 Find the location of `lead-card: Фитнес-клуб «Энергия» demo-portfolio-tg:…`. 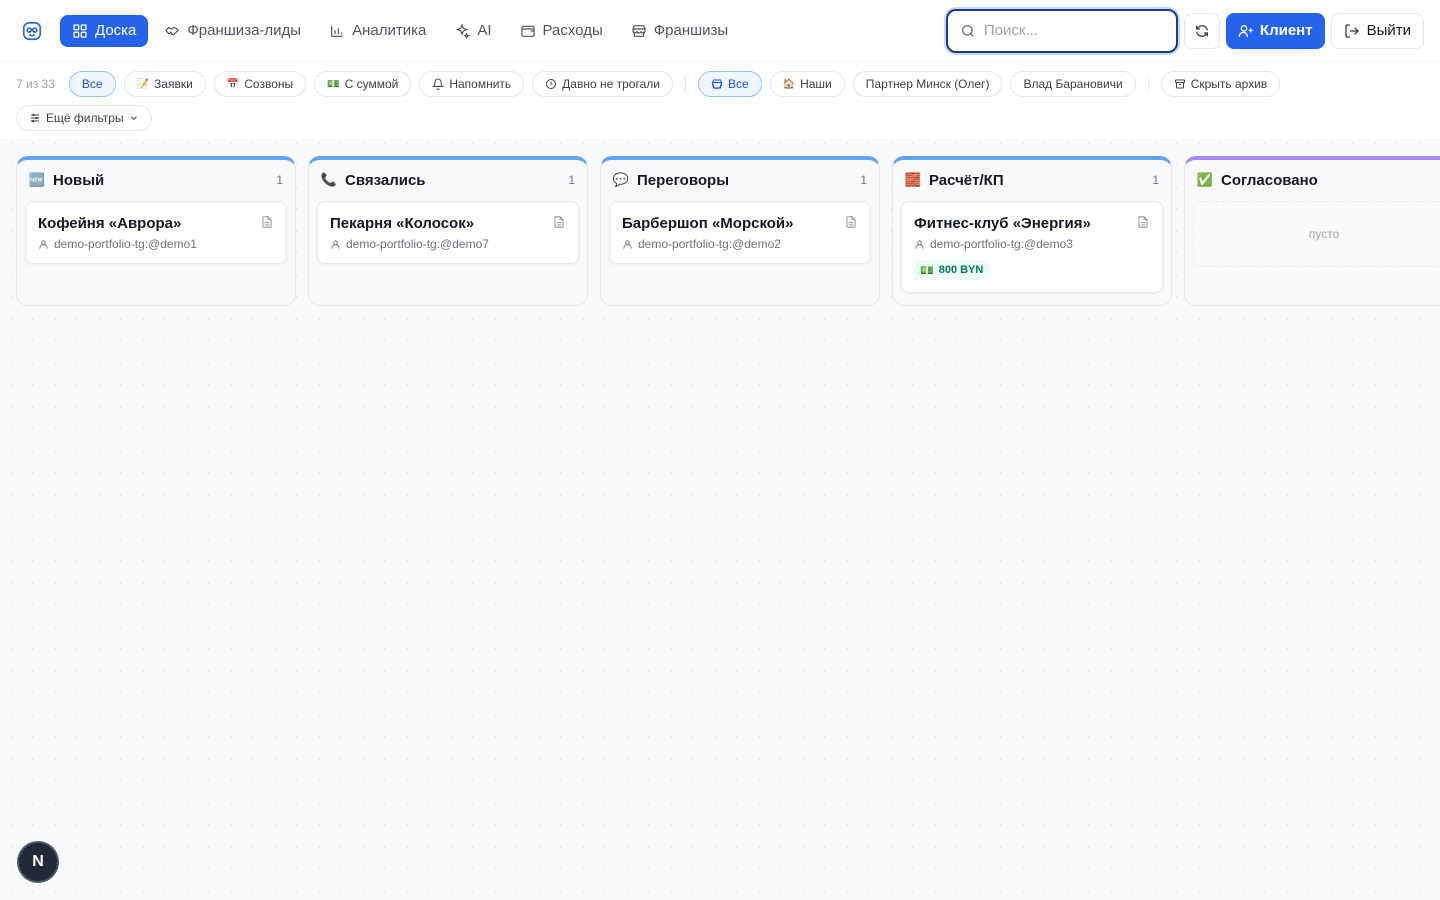

lead-card: Фитнес-клуб «Энергия» demo-portfolio-tg:… is located at coordinates (1032, 247).